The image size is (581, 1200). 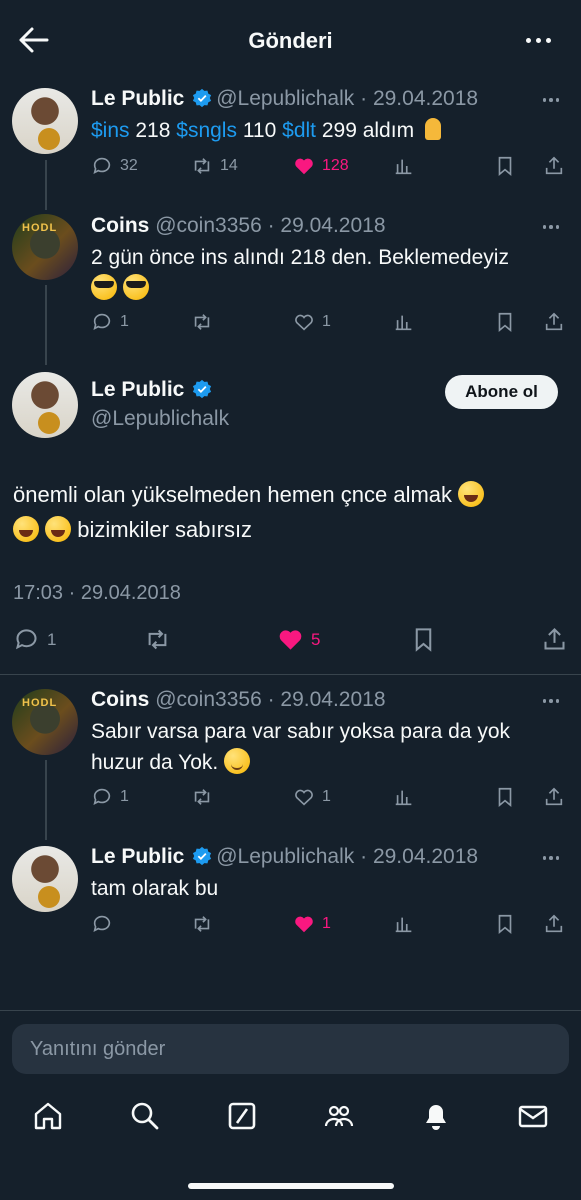 I want to click on follow-button: Abone ol, so click(x=501, y=392).